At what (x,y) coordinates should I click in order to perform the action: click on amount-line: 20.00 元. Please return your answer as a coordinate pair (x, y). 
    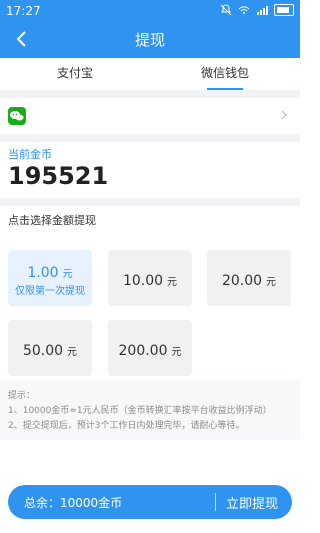
    Looking at the image, I should click on (249, 279).